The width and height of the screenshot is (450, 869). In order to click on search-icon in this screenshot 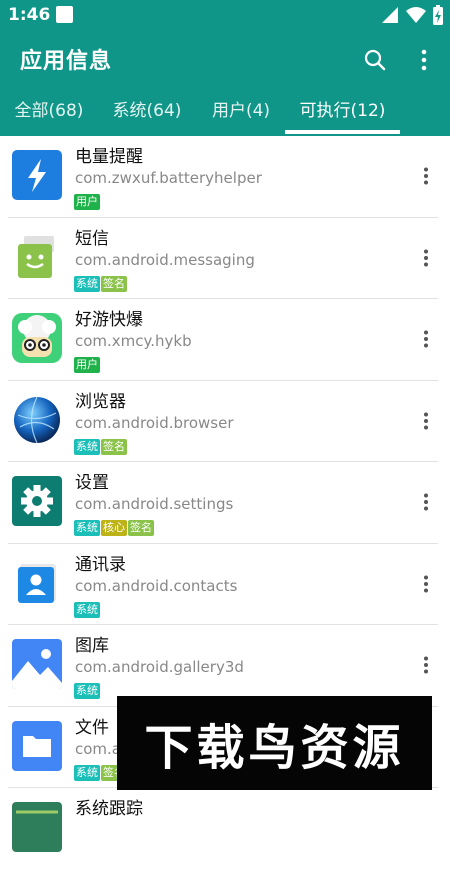, I will do `click(375, 60)`.